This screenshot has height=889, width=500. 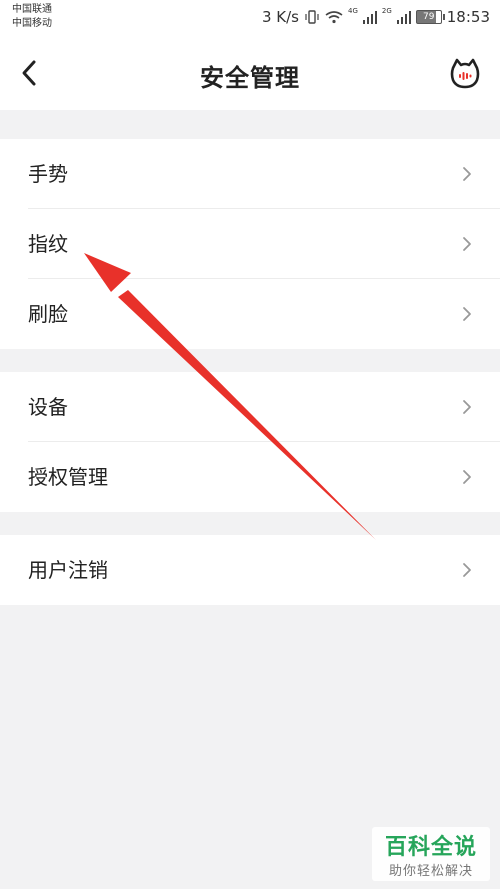 I want to click on customer-service-icon, so click(x=465, y=73).